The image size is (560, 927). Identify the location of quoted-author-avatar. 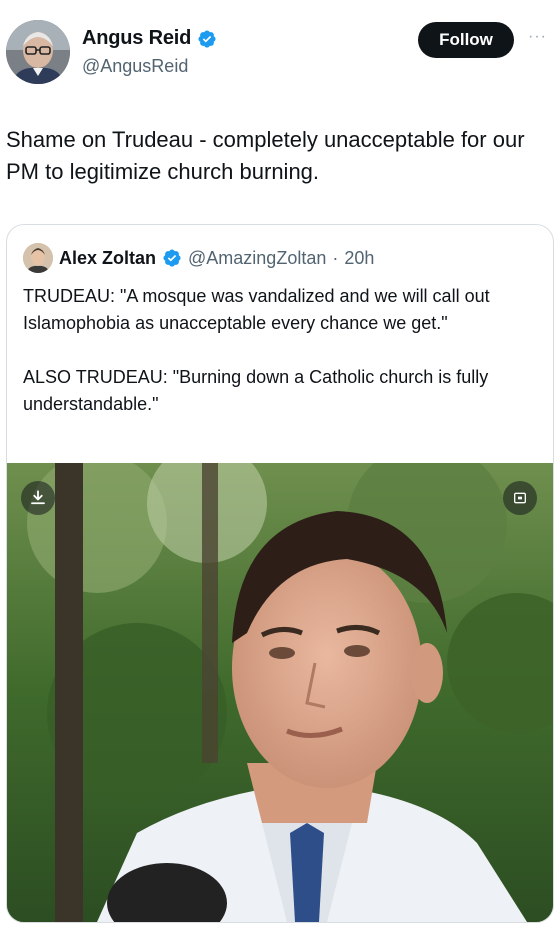
(38, 258).